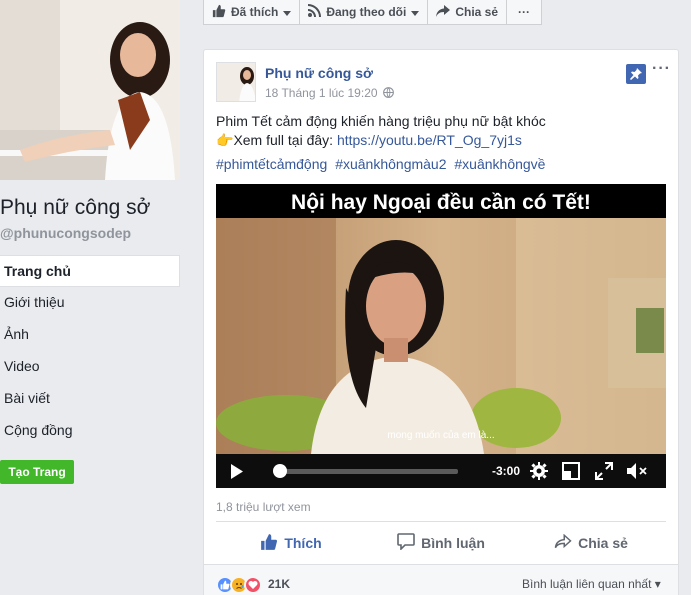 This screenshot has width=691, height=595. What do you see at coordinates (90, 431) in the screenshot?
I see `nav-item-community: Cộng đồng` at bounding box center [90, 431].